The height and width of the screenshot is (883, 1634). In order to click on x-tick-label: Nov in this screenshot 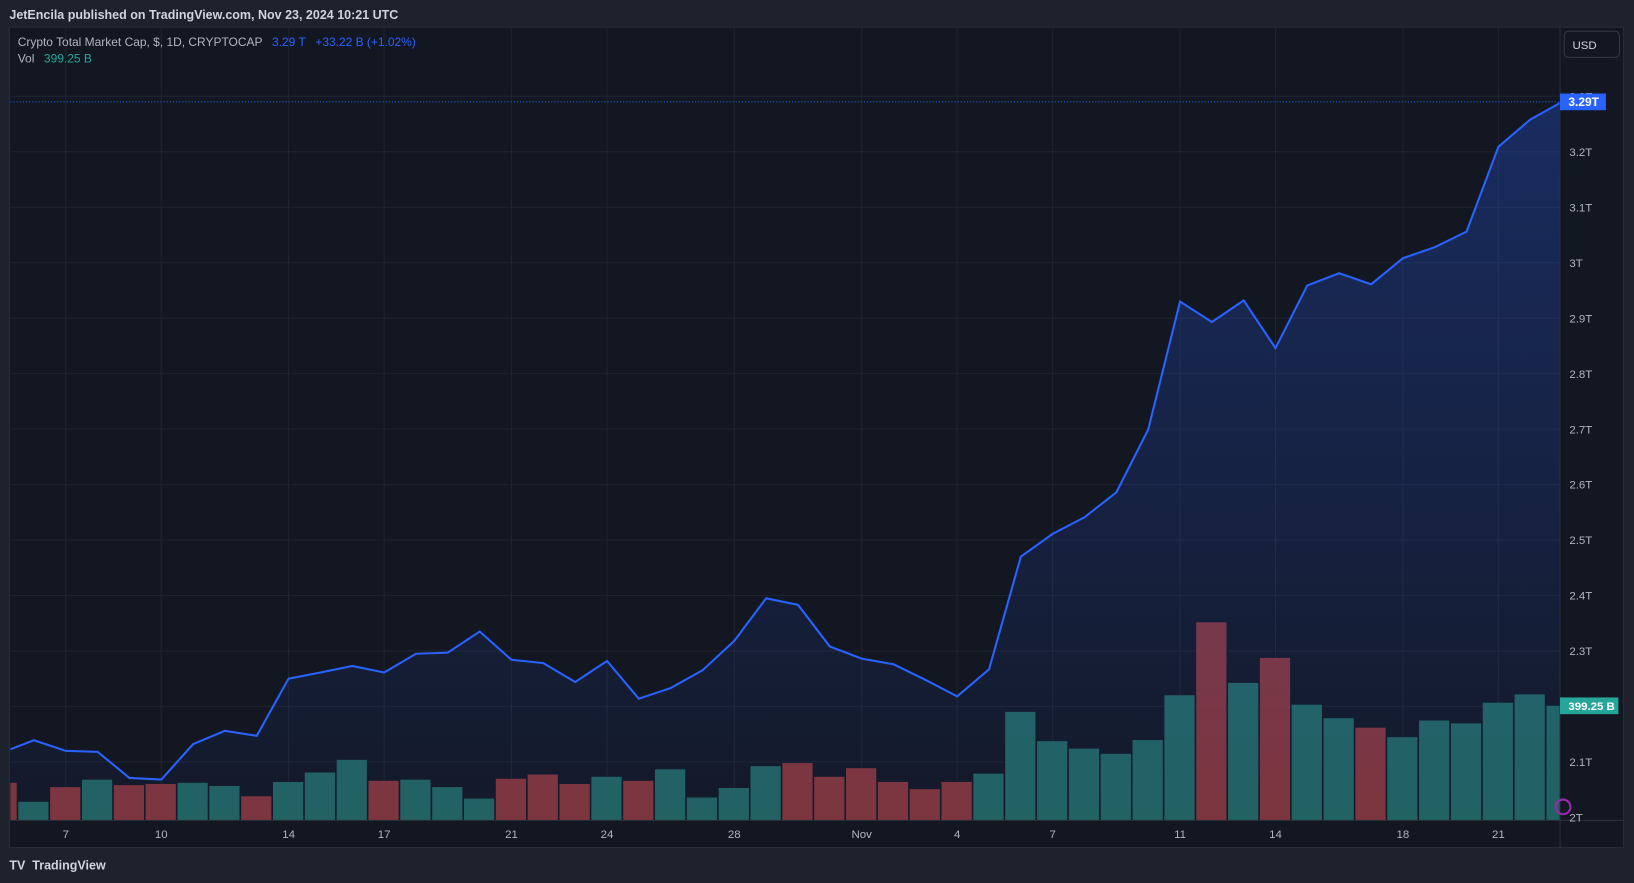, I will do `click(861, 835)`.